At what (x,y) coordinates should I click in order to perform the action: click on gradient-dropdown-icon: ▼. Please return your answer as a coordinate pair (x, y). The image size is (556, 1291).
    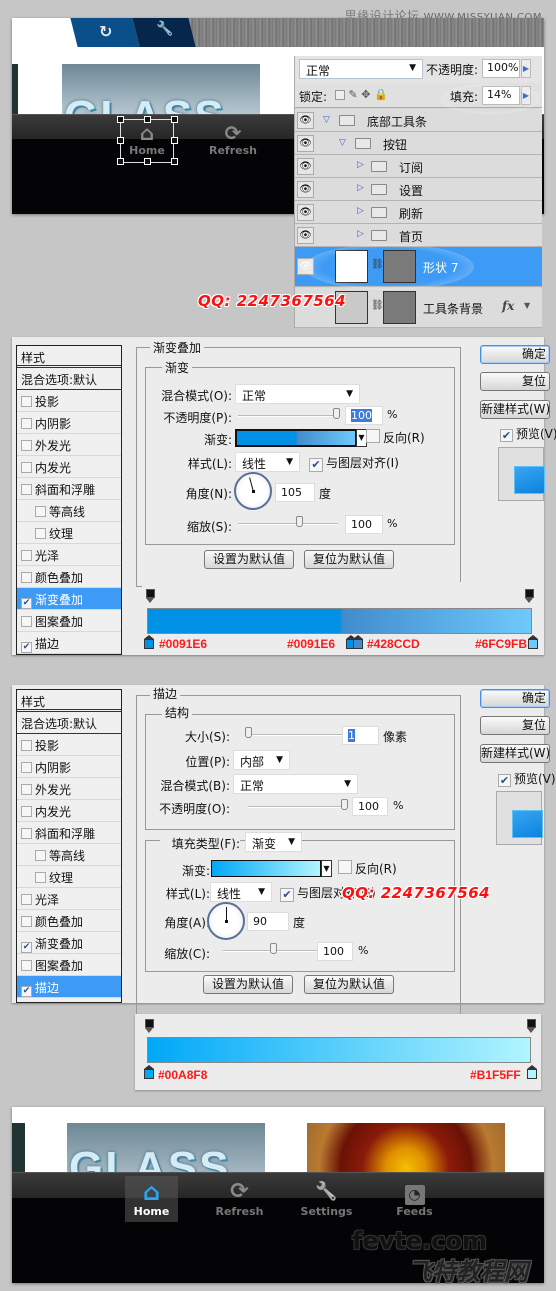
    Looking at the image, I should click on (326, 868).